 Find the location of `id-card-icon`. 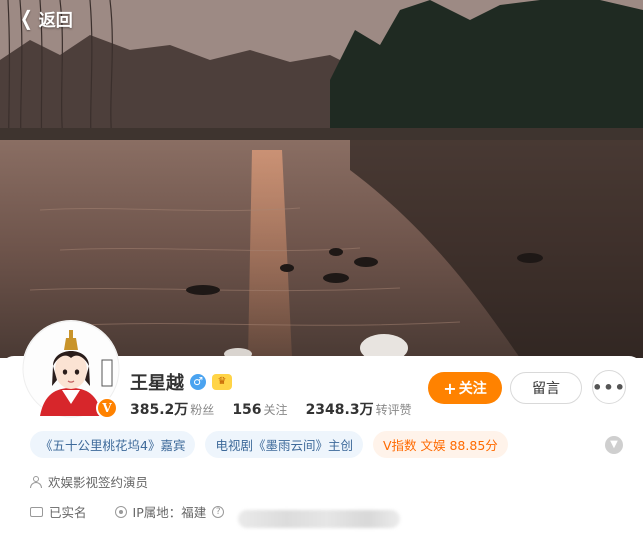

id-card-icon is located at coordinates (36, 511).